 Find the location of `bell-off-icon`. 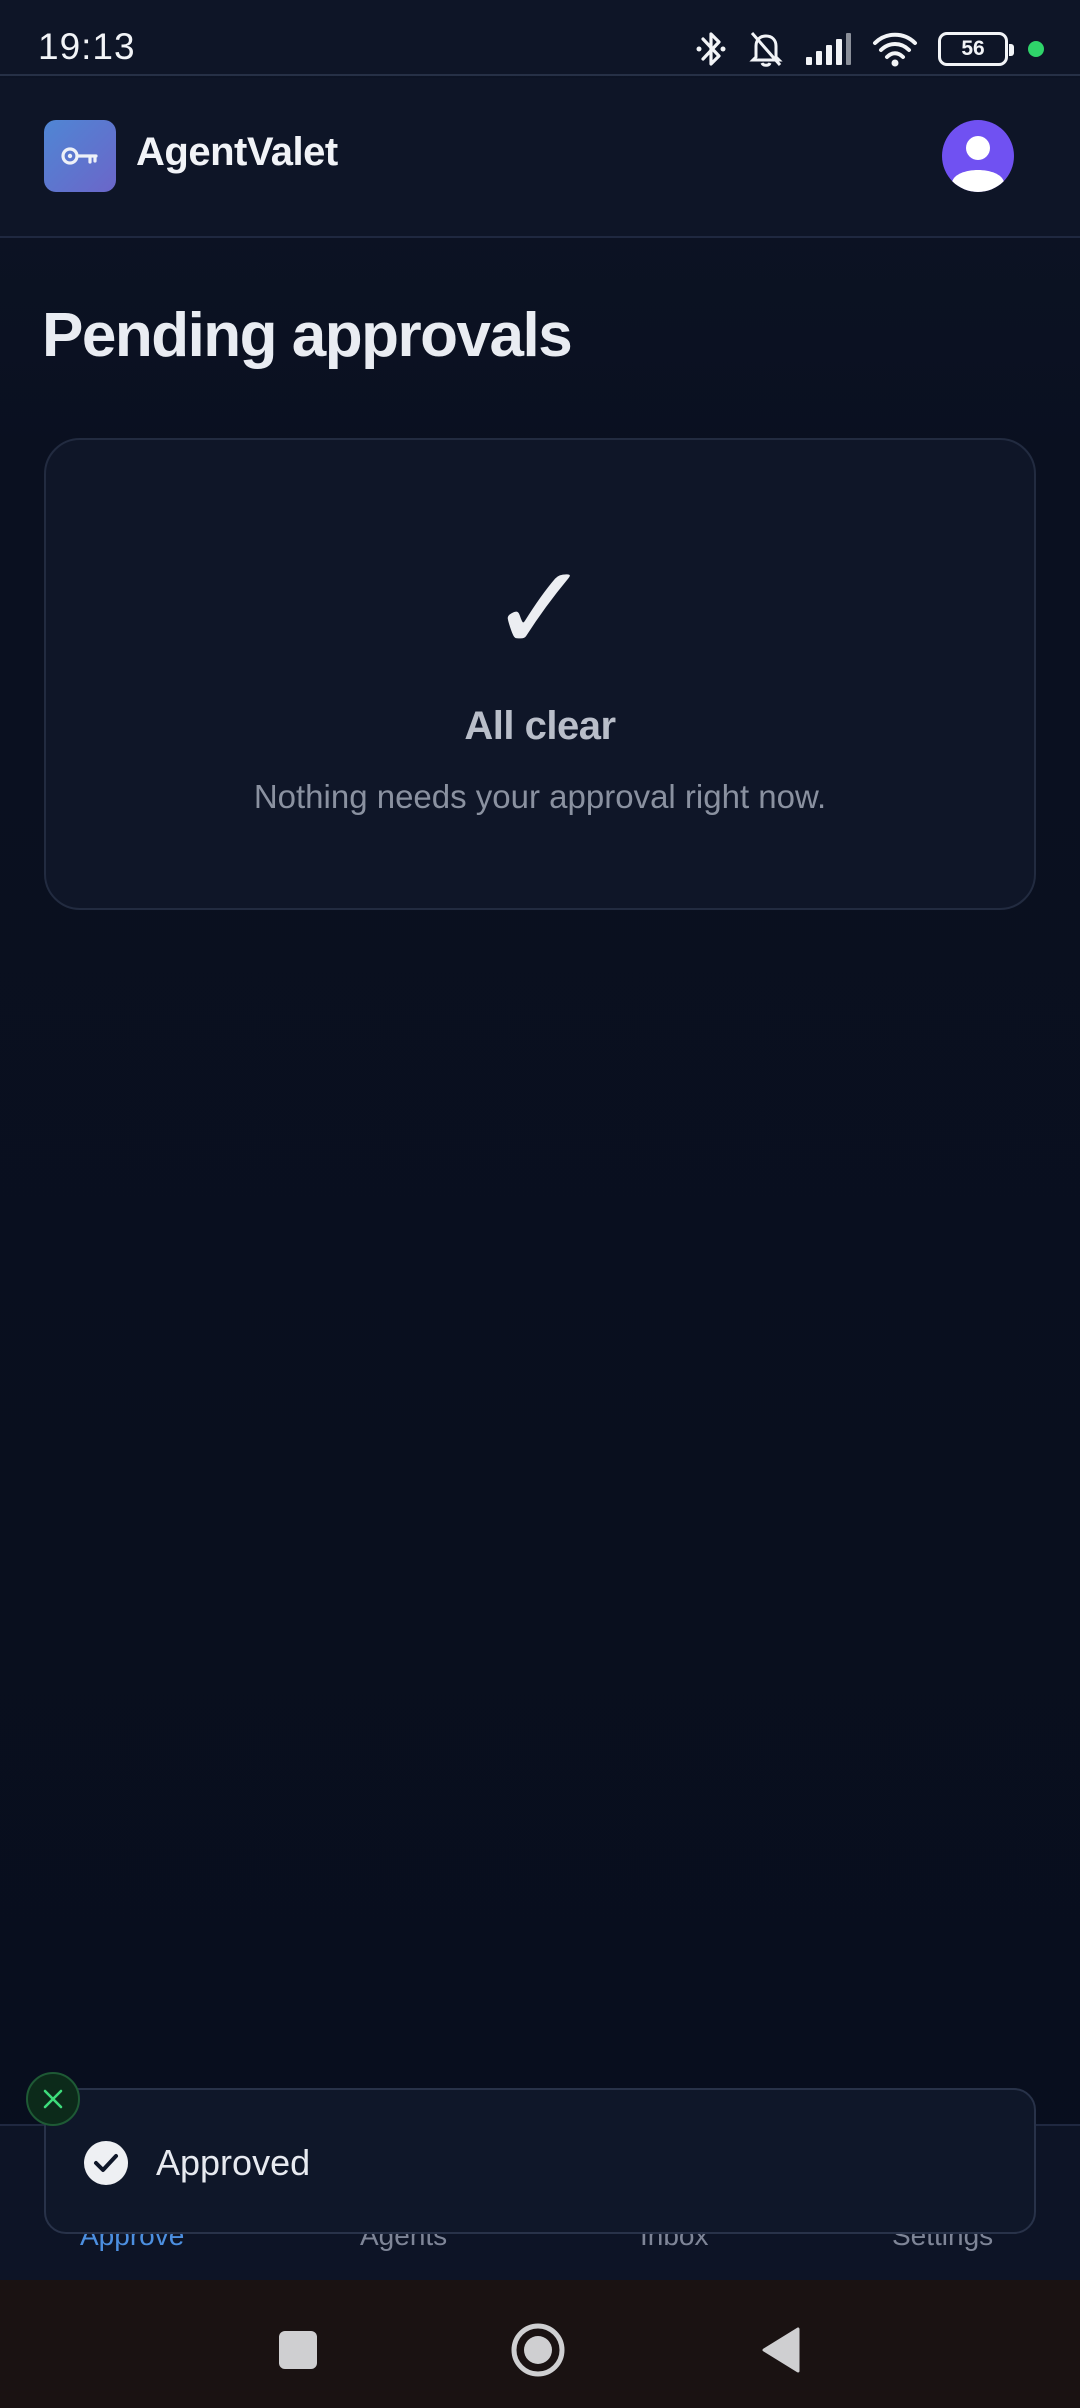

bell-off-icon is located at coordinates (766, 49).